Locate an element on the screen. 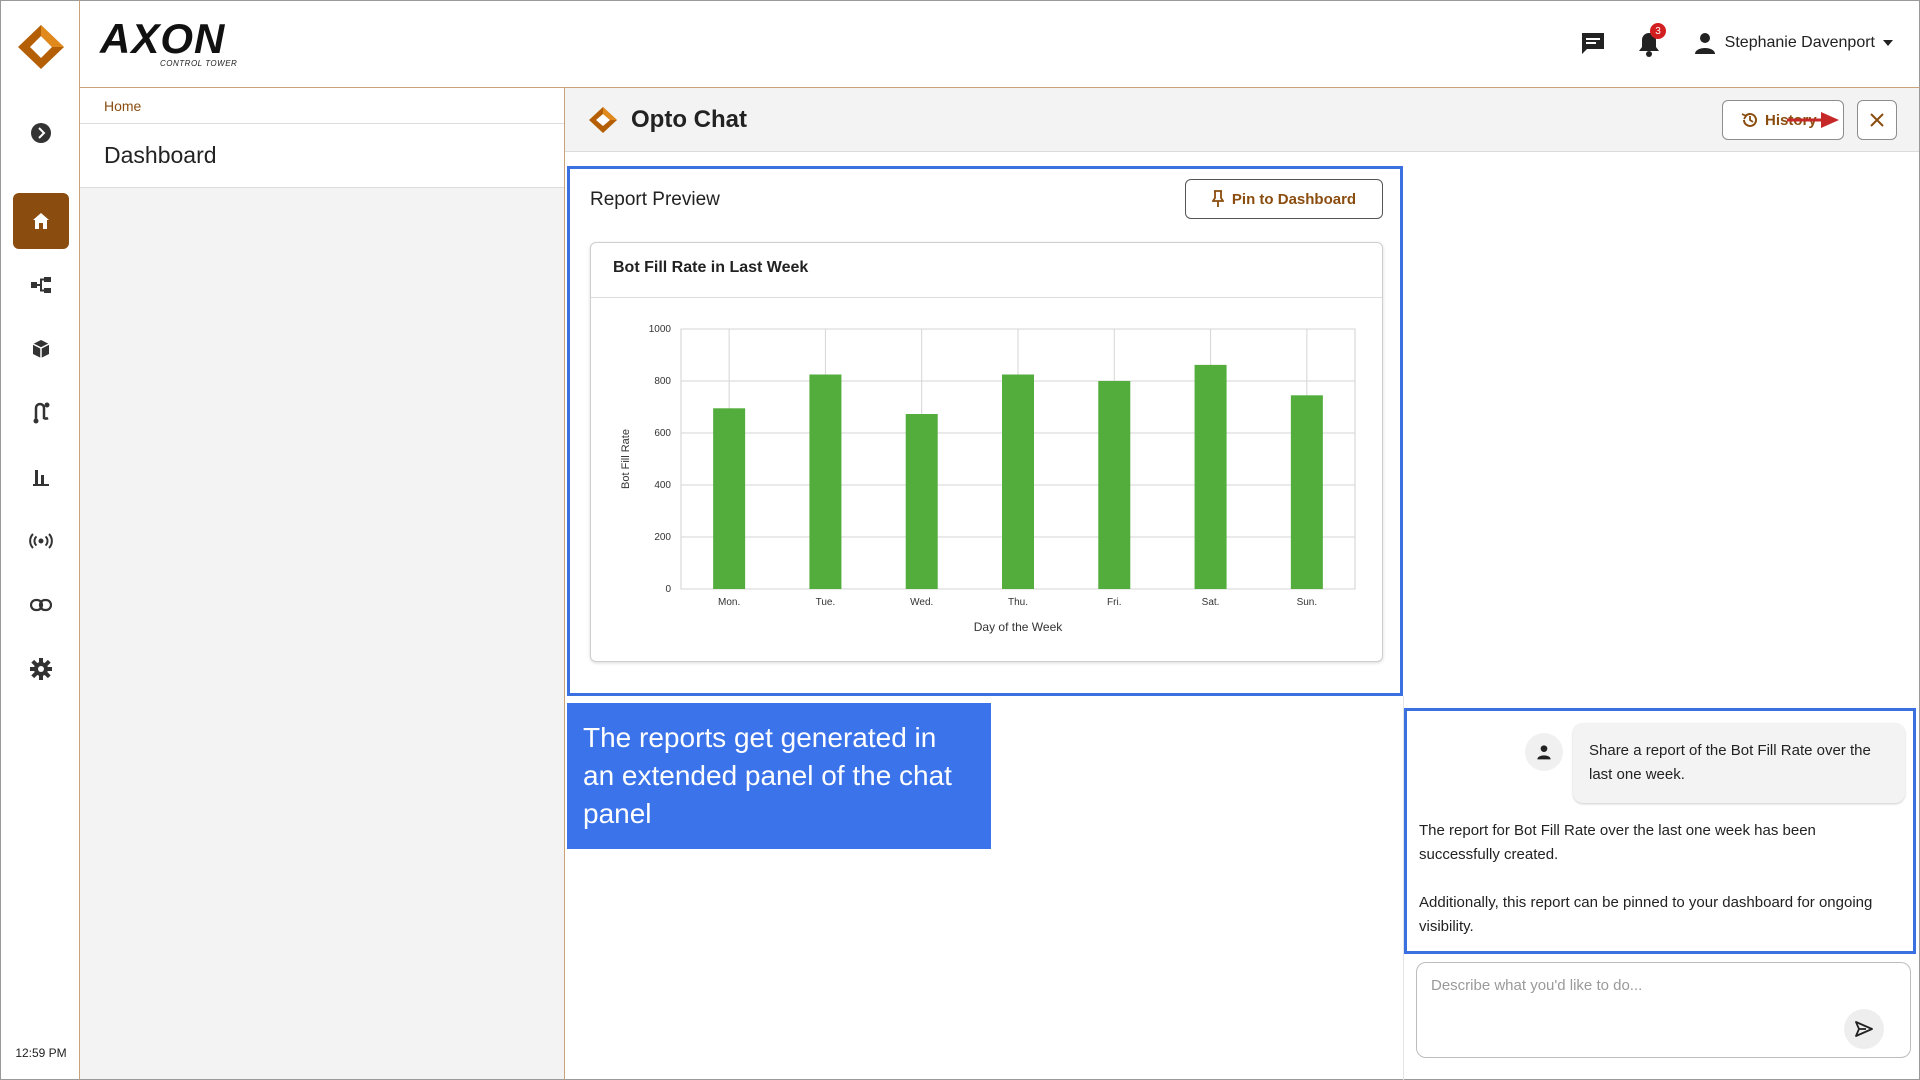  notification-badge: 3 is located at coordinates (1658, 31).